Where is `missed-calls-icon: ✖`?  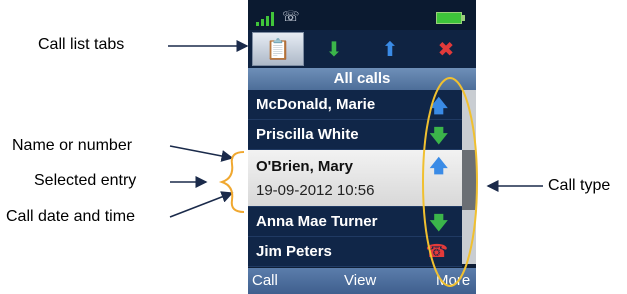
missed-calls-icon: ✖ is located at coordinates (446, 49).